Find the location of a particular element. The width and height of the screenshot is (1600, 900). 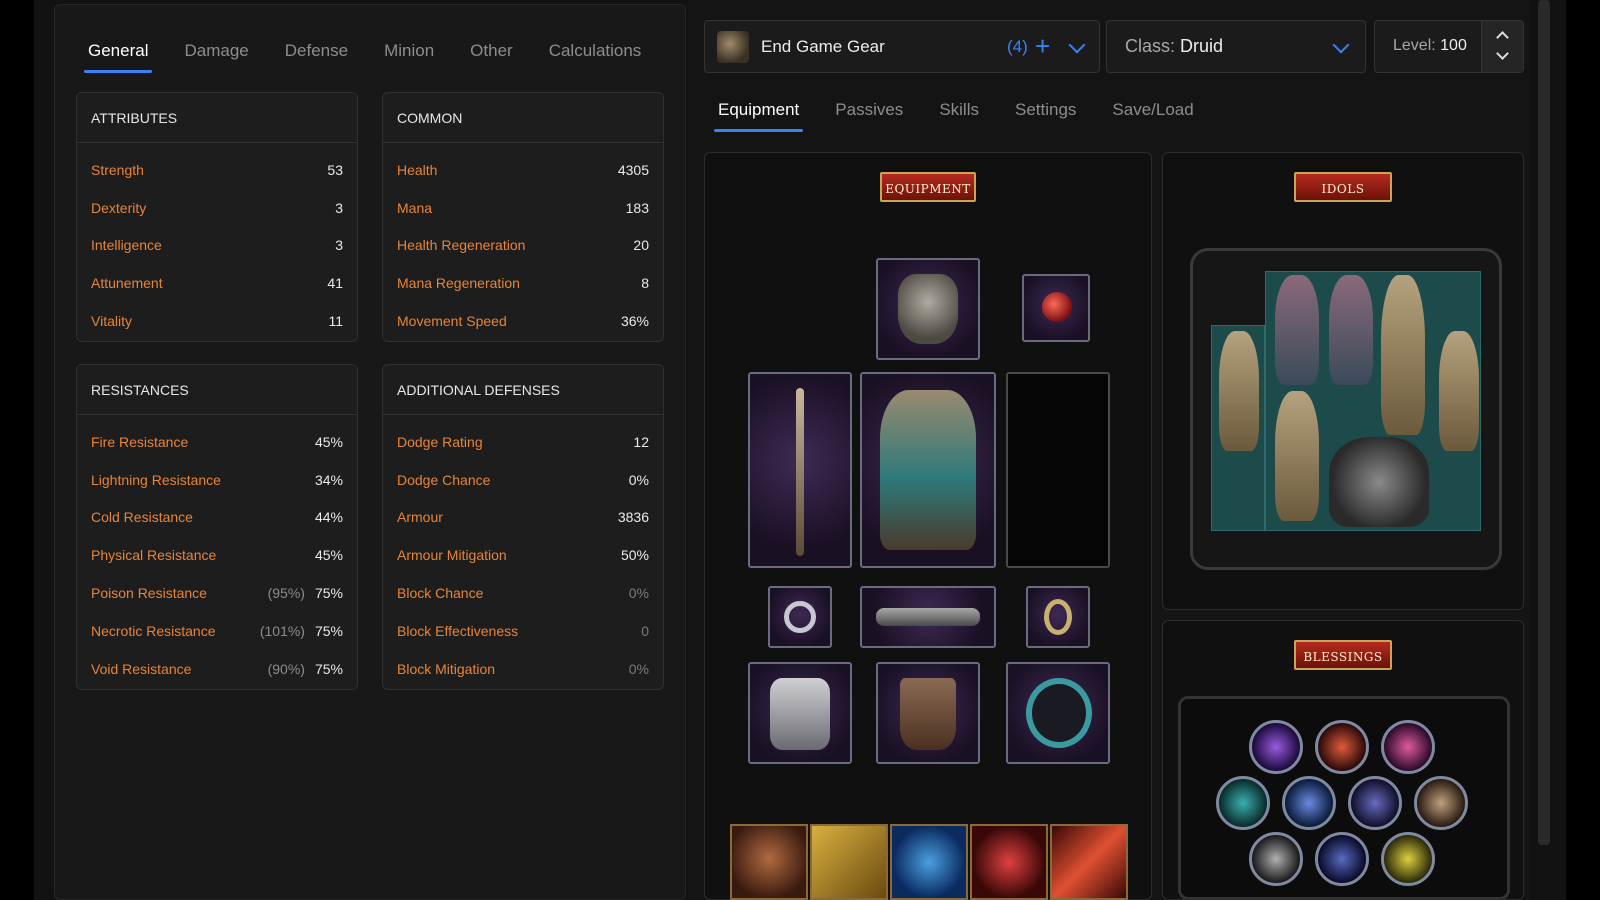

panel-title: ATTRIBUTES is located at coordinates (217, 118).